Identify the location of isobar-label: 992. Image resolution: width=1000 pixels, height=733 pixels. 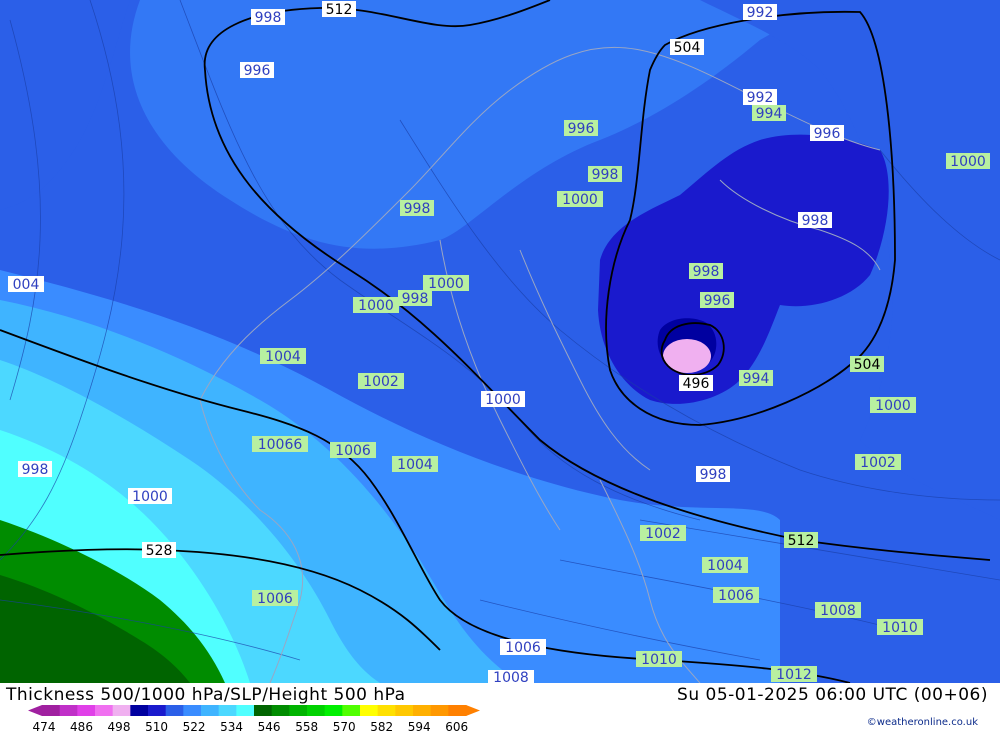
(760, 97).